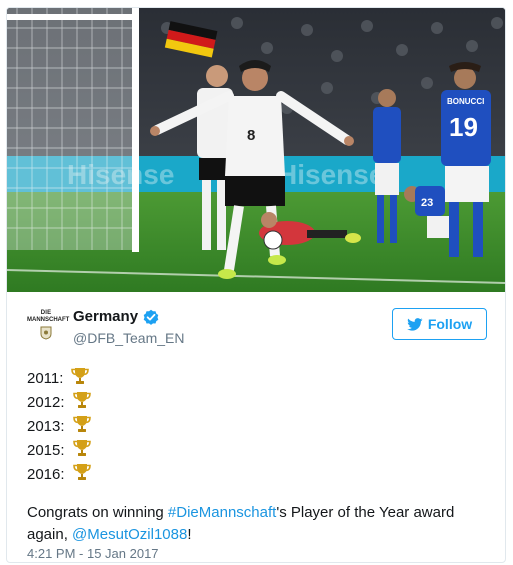  What do you see at coordinates (105, 316) in the screenshot?
I see `display-name: Germany` at bounding box center [105, 316].